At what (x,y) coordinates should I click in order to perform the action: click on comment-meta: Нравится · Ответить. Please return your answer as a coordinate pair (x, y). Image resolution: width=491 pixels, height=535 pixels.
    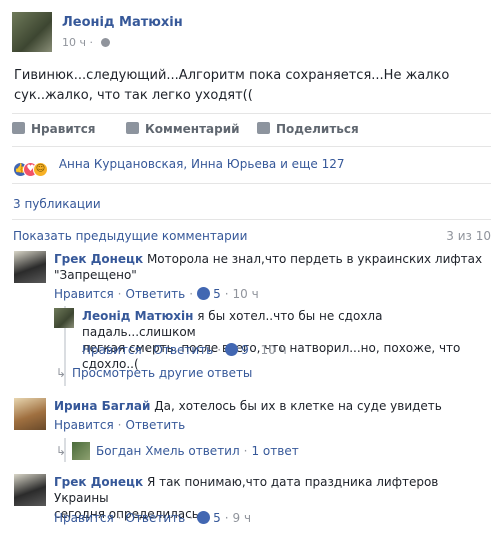
    Looking at the image, I should click on (120, 425).